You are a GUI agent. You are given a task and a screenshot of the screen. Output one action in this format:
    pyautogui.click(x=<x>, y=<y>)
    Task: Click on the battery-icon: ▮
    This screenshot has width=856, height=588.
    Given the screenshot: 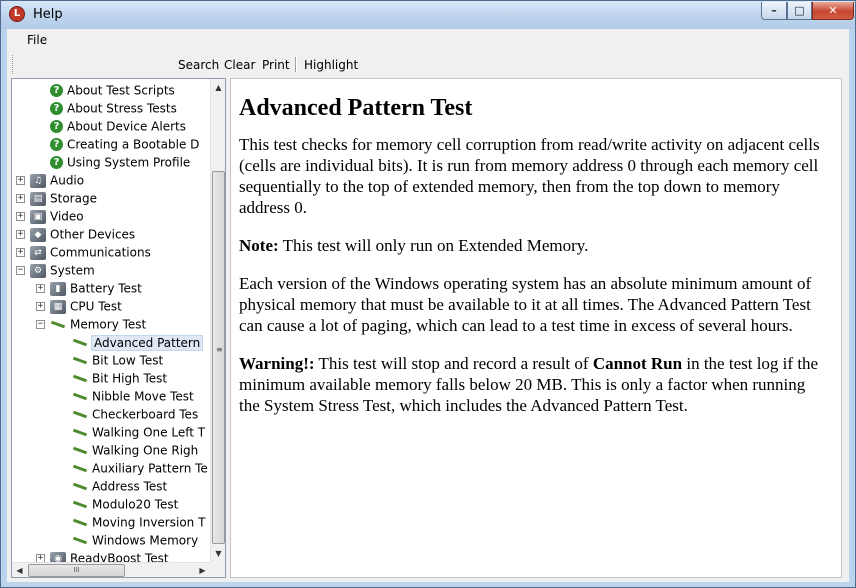 What is the action you would take?
    pyautogui.click(x=58, y=288)
    